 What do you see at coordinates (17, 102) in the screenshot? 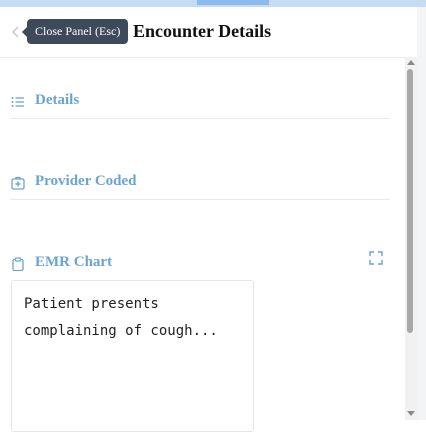
I see `list-icon` at bounding box center [17, 102].